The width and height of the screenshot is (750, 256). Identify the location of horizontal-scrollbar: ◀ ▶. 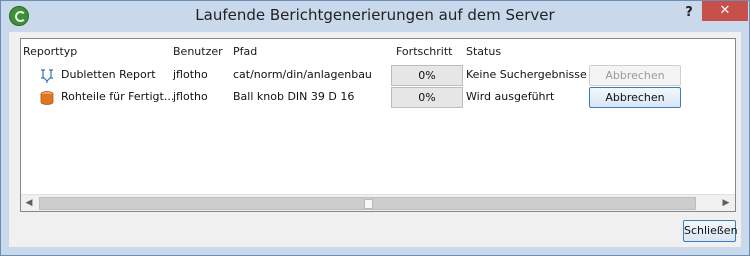
(378, 202).